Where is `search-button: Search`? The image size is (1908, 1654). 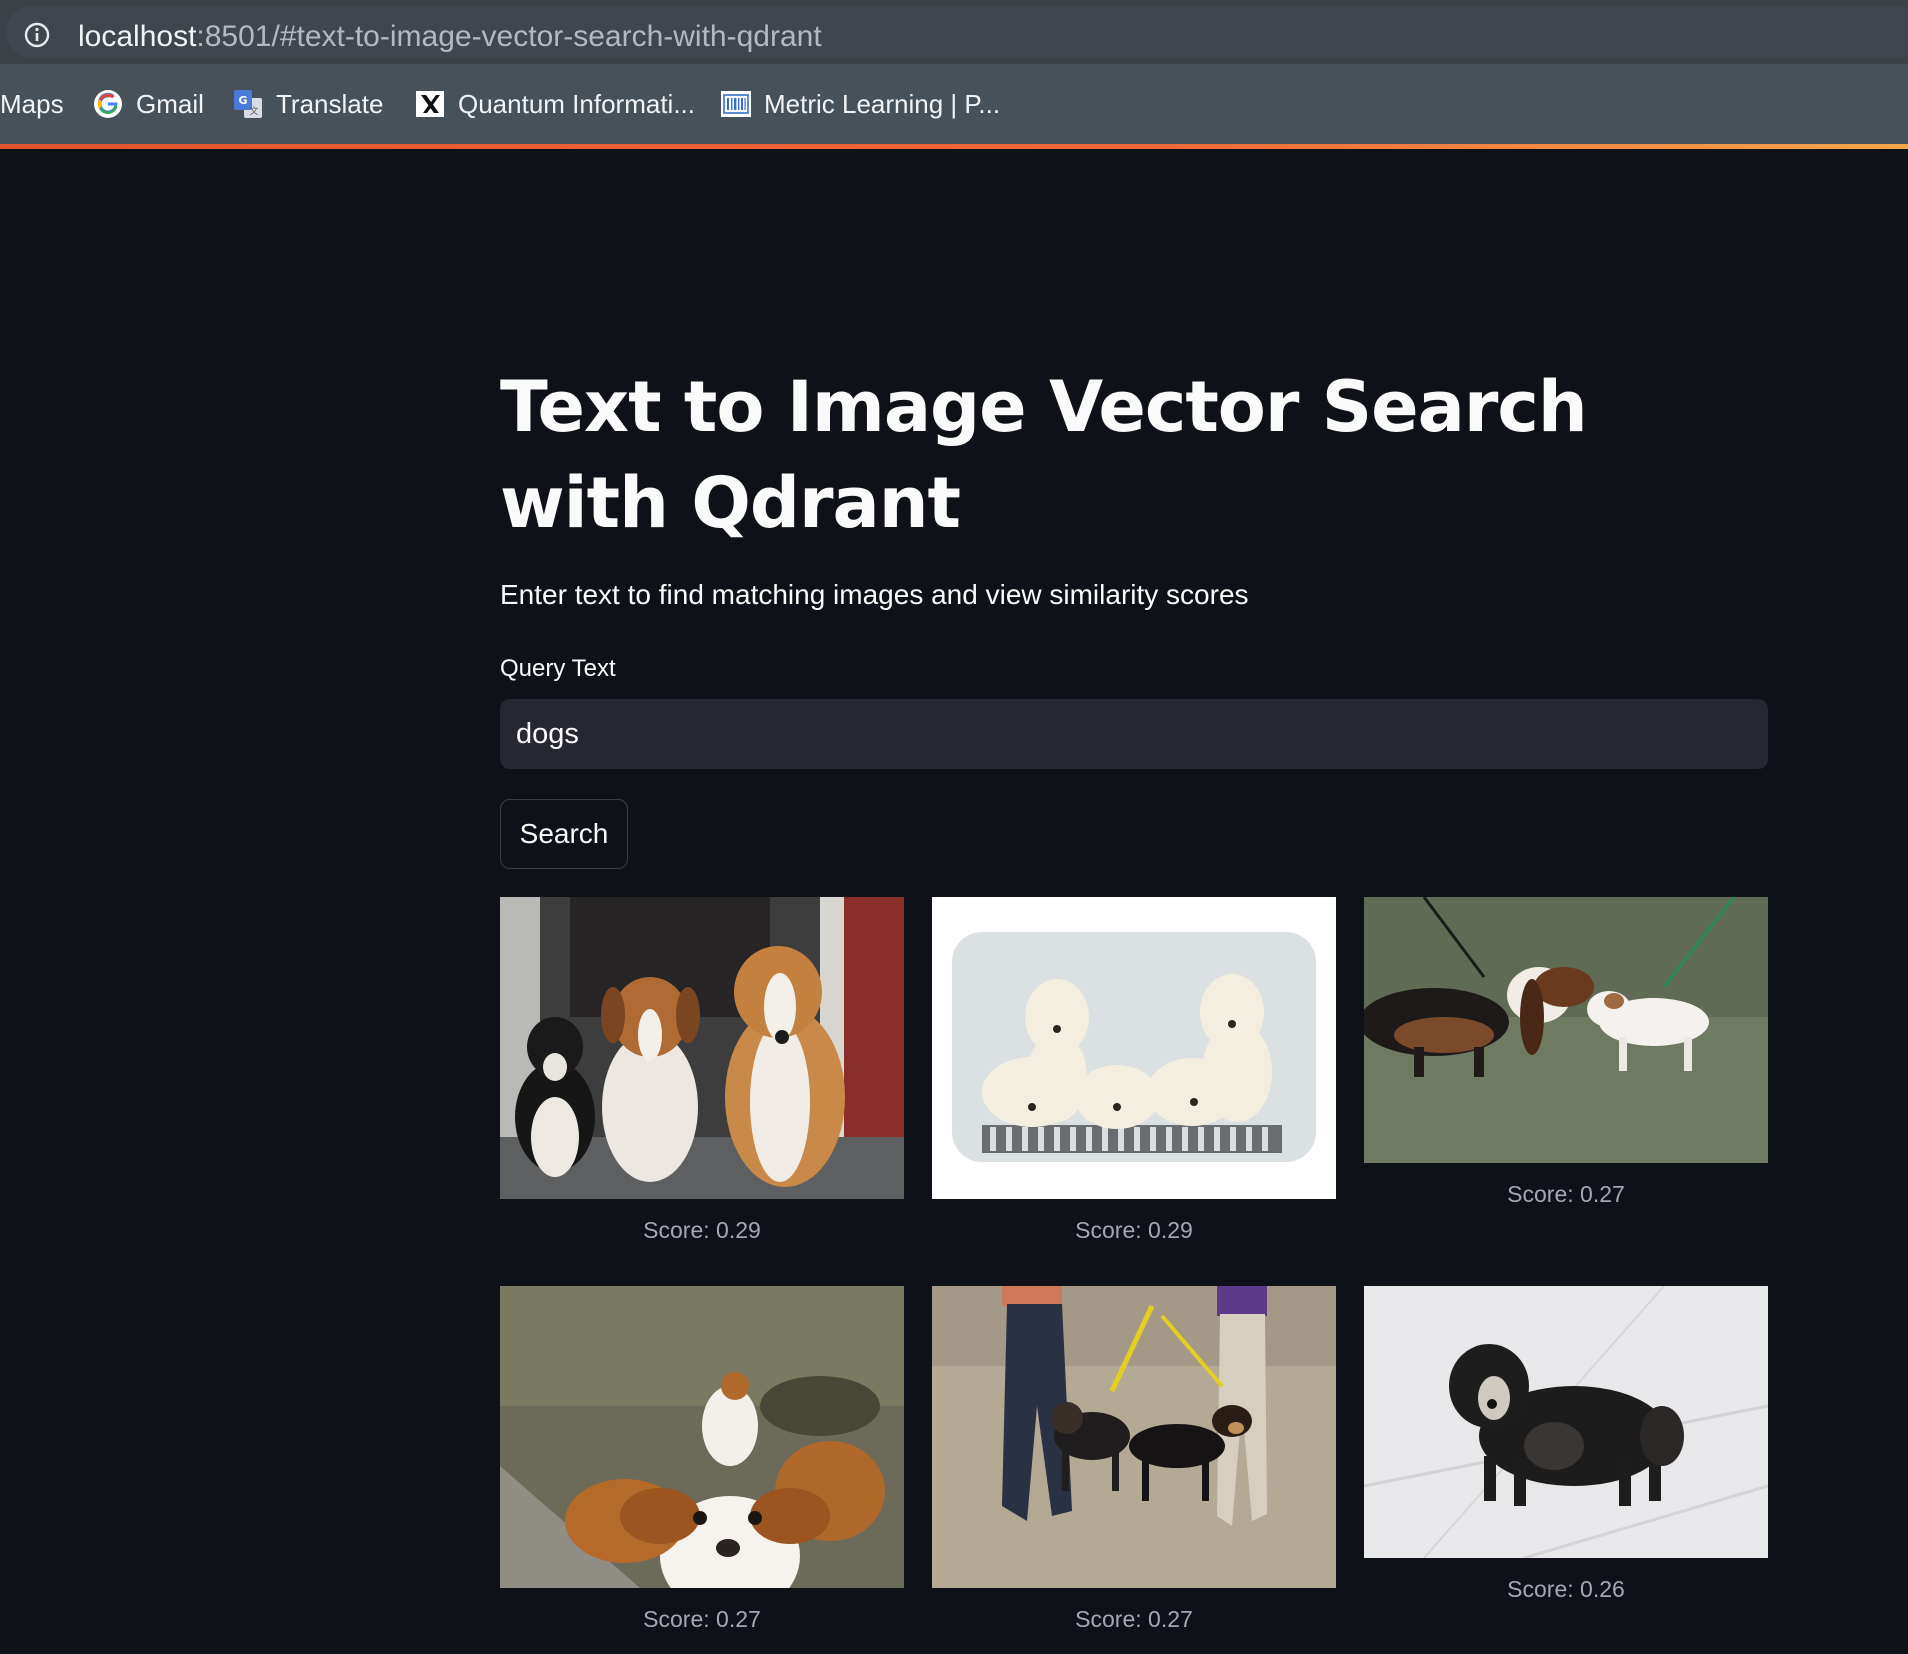 search-button: Search is located at coordinates (564, 834).